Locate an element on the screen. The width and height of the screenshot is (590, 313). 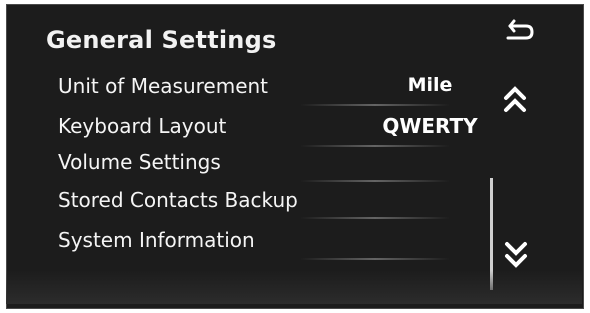
setting-volume-settings: Volume Settings is located at coordinates (265, 163).